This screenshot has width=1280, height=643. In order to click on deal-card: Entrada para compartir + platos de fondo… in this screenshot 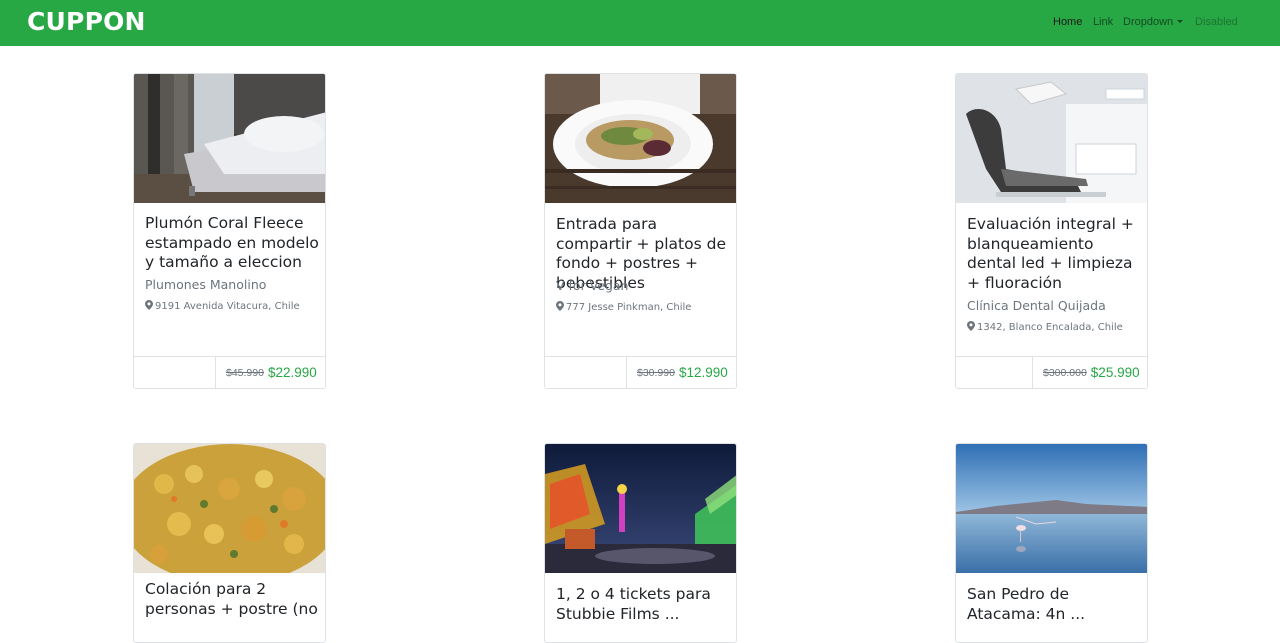, I will do `click(640, 231)`.